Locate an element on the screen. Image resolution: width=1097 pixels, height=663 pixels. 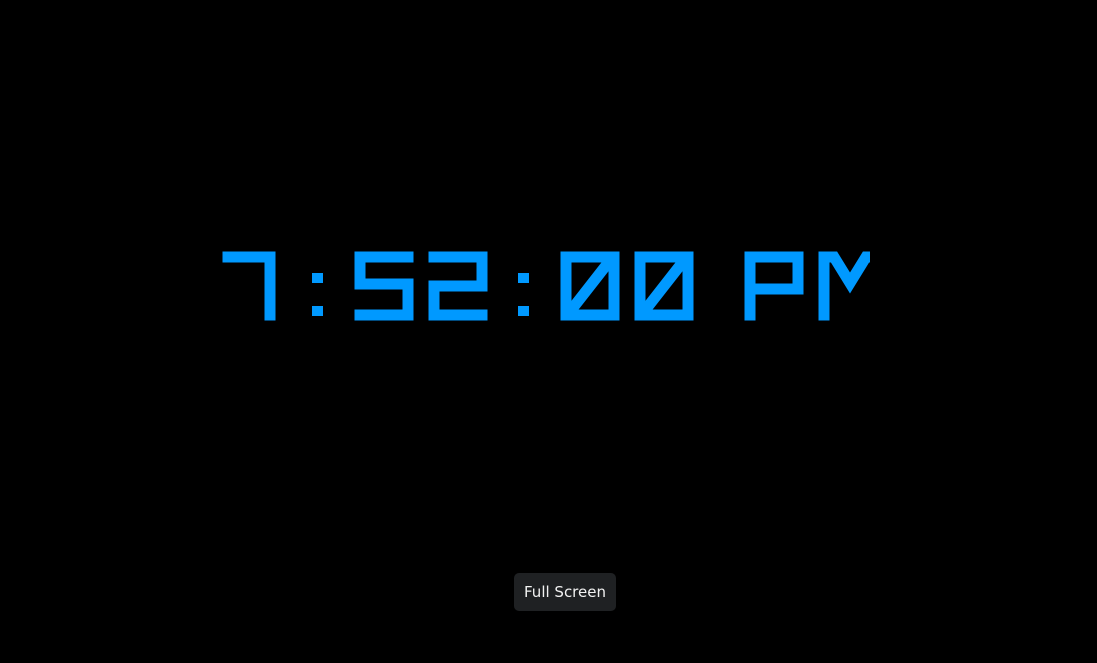
digital-clock is located at coordinates (542, 286).